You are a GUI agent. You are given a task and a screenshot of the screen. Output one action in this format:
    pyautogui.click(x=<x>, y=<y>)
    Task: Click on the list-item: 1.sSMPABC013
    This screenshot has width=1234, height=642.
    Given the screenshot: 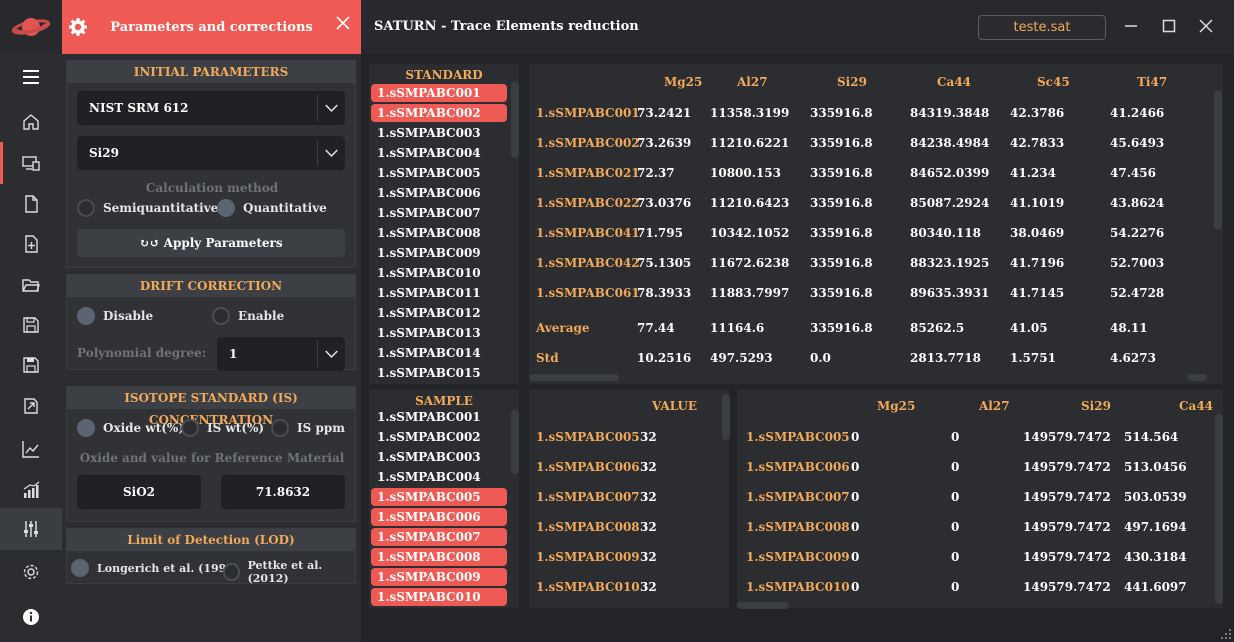 What is the action you would take?
    pyautogui.click(x=439, y=333)
    